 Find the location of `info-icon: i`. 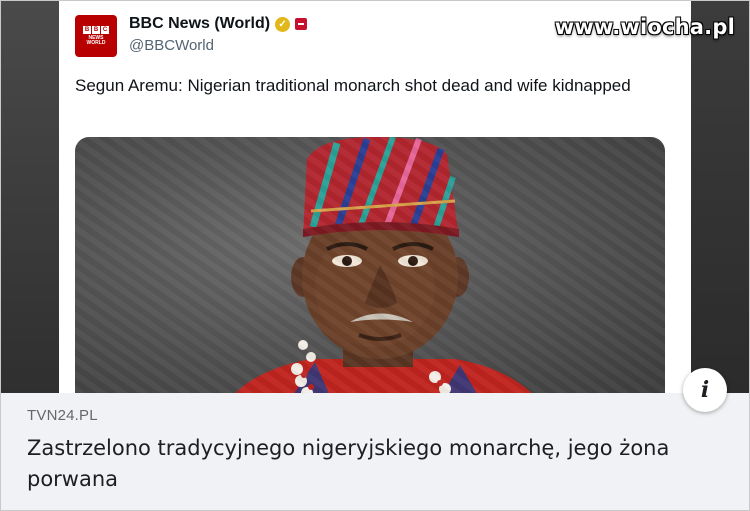

info-icon: i is located at coordinates (705, 390).